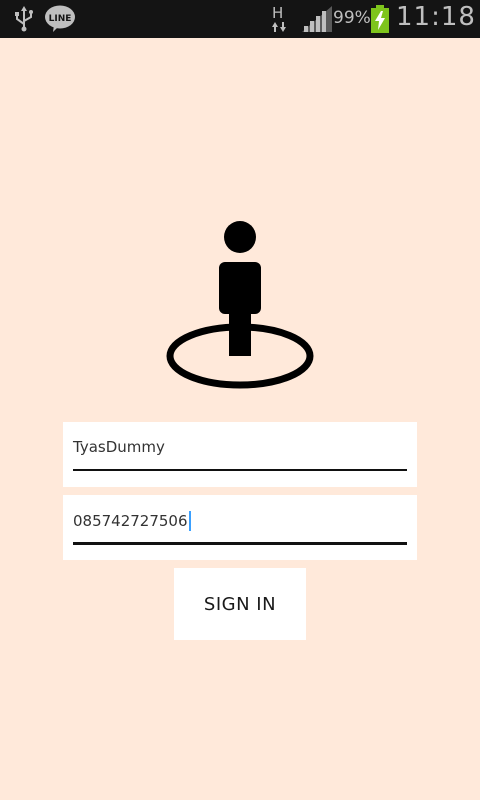  Describe the element at coordinates (119, 447) in the screenshot. I see `username-value: TyasDummy` at that location.